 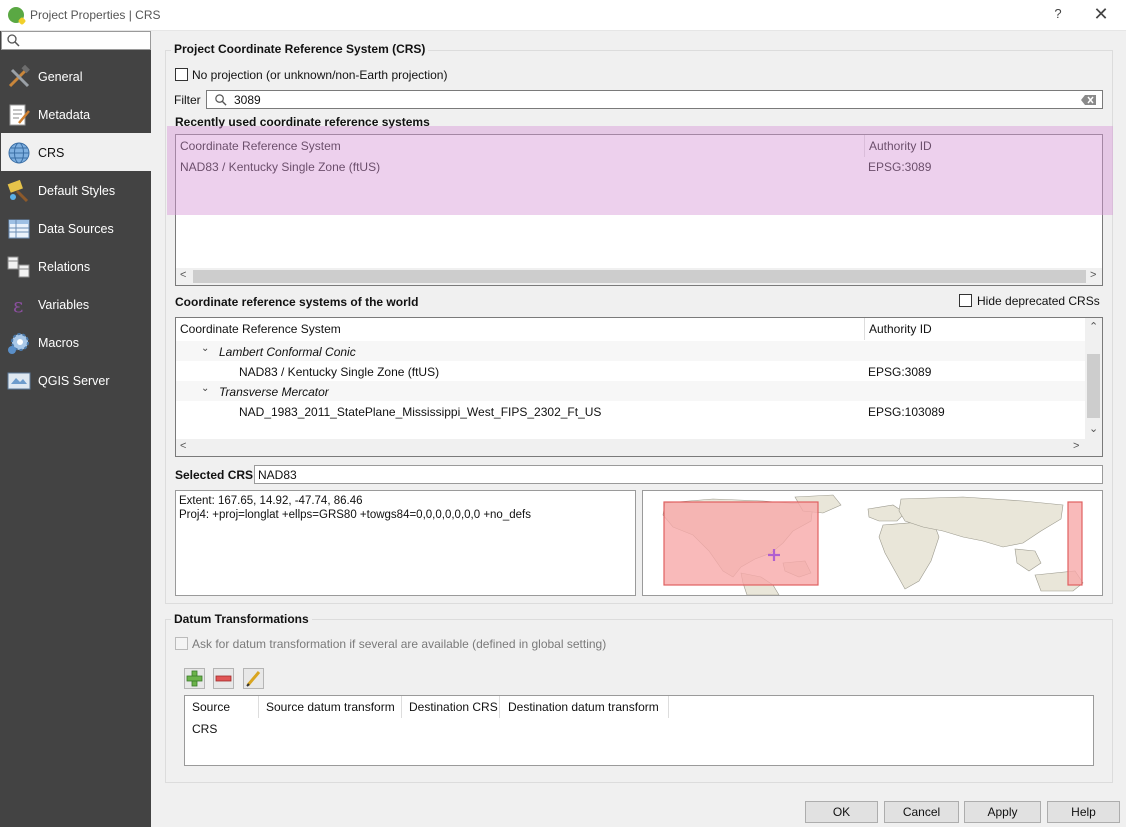 What do you see at coordinates (899, 372) in the screenshot?
I see `tree-item-id: EPSG:3089` at bounding box center [899, 372].